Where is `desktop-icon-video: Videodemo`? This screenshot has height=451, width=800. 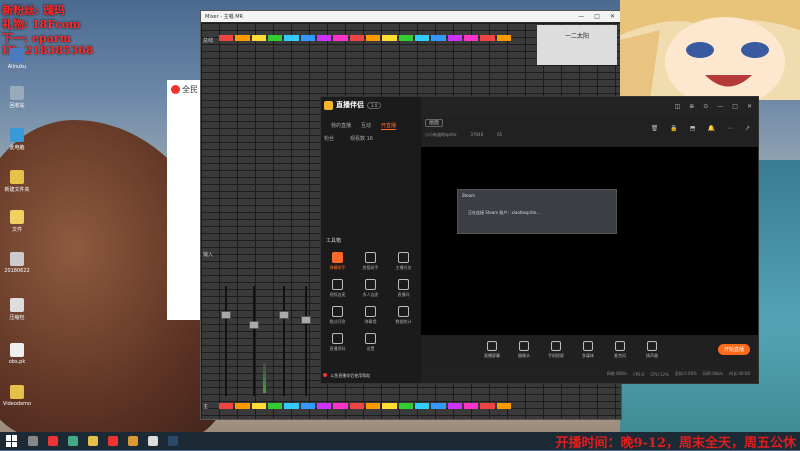
desktop-icon-video: Videodemo is located at coordinates (17, 396).